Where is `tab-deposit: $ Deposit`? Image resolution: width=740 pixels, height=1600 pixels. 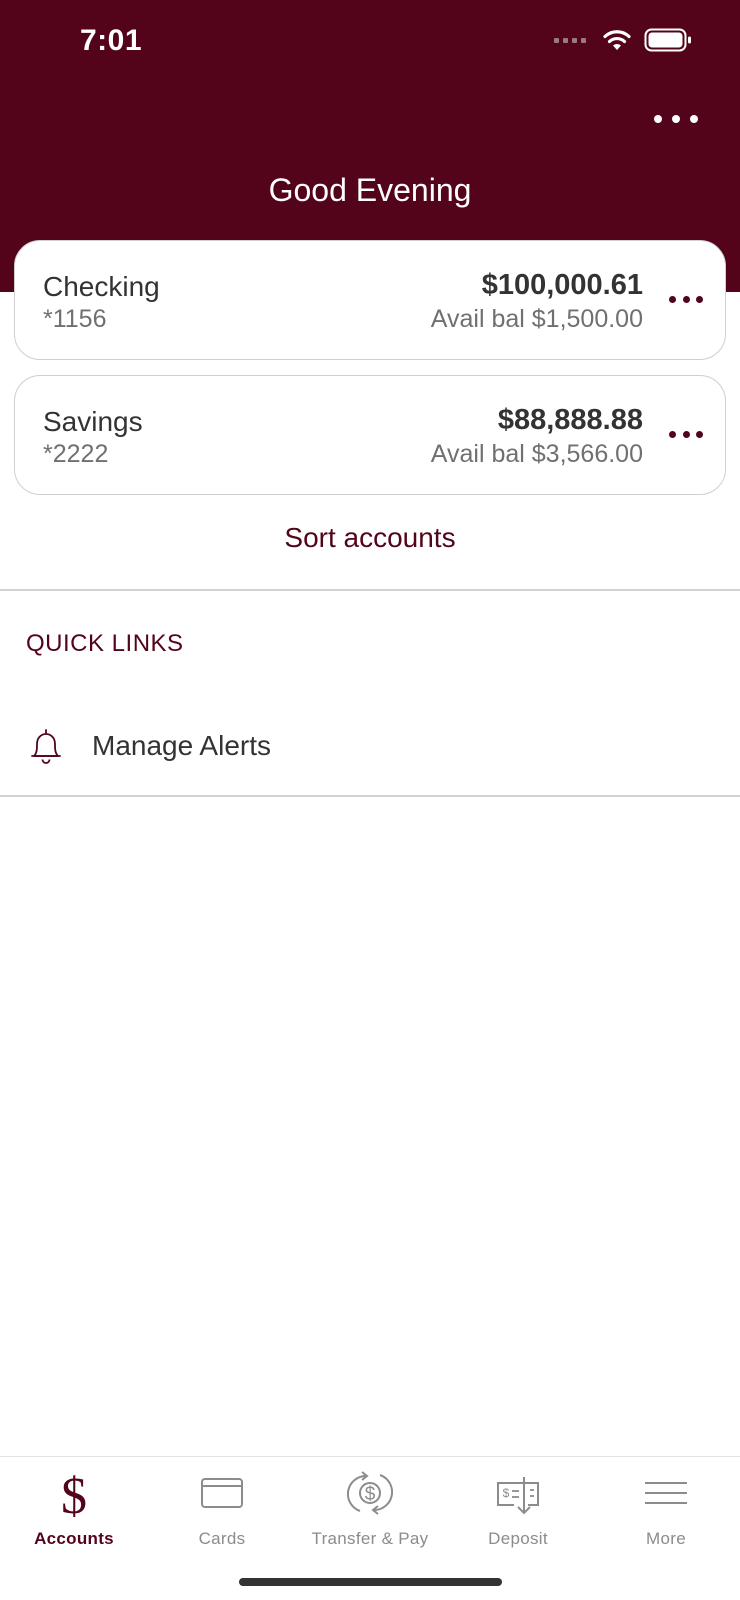
tab-deposit: $ Deposit is located at coordinates (518, 1507).